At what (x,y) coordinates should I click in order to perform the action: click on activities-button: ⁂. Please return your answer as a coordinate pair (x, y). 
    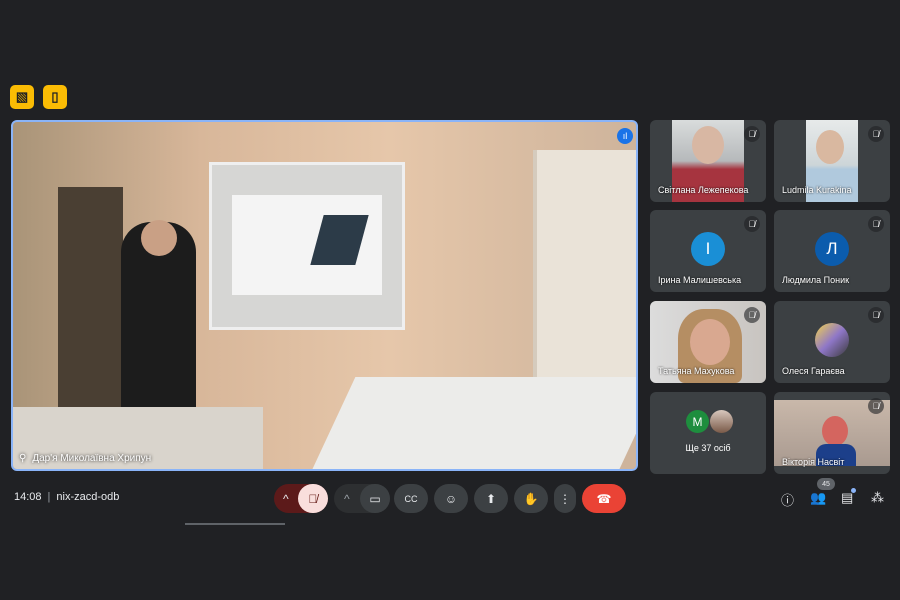
    Looking at the image, I should click on (877, 498).